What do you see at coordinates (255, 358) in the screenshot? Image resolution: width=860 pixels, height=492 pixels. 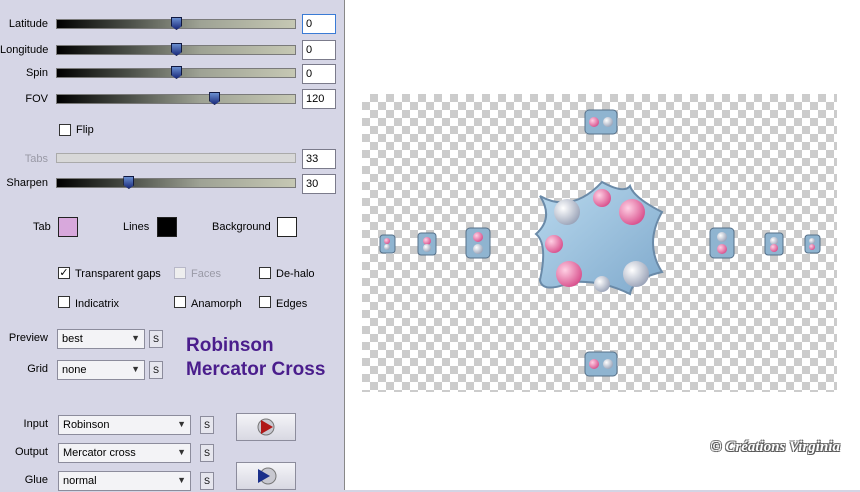 I see `projection-title: Robinson Mercator Cross` at bounding box center [255, 358].